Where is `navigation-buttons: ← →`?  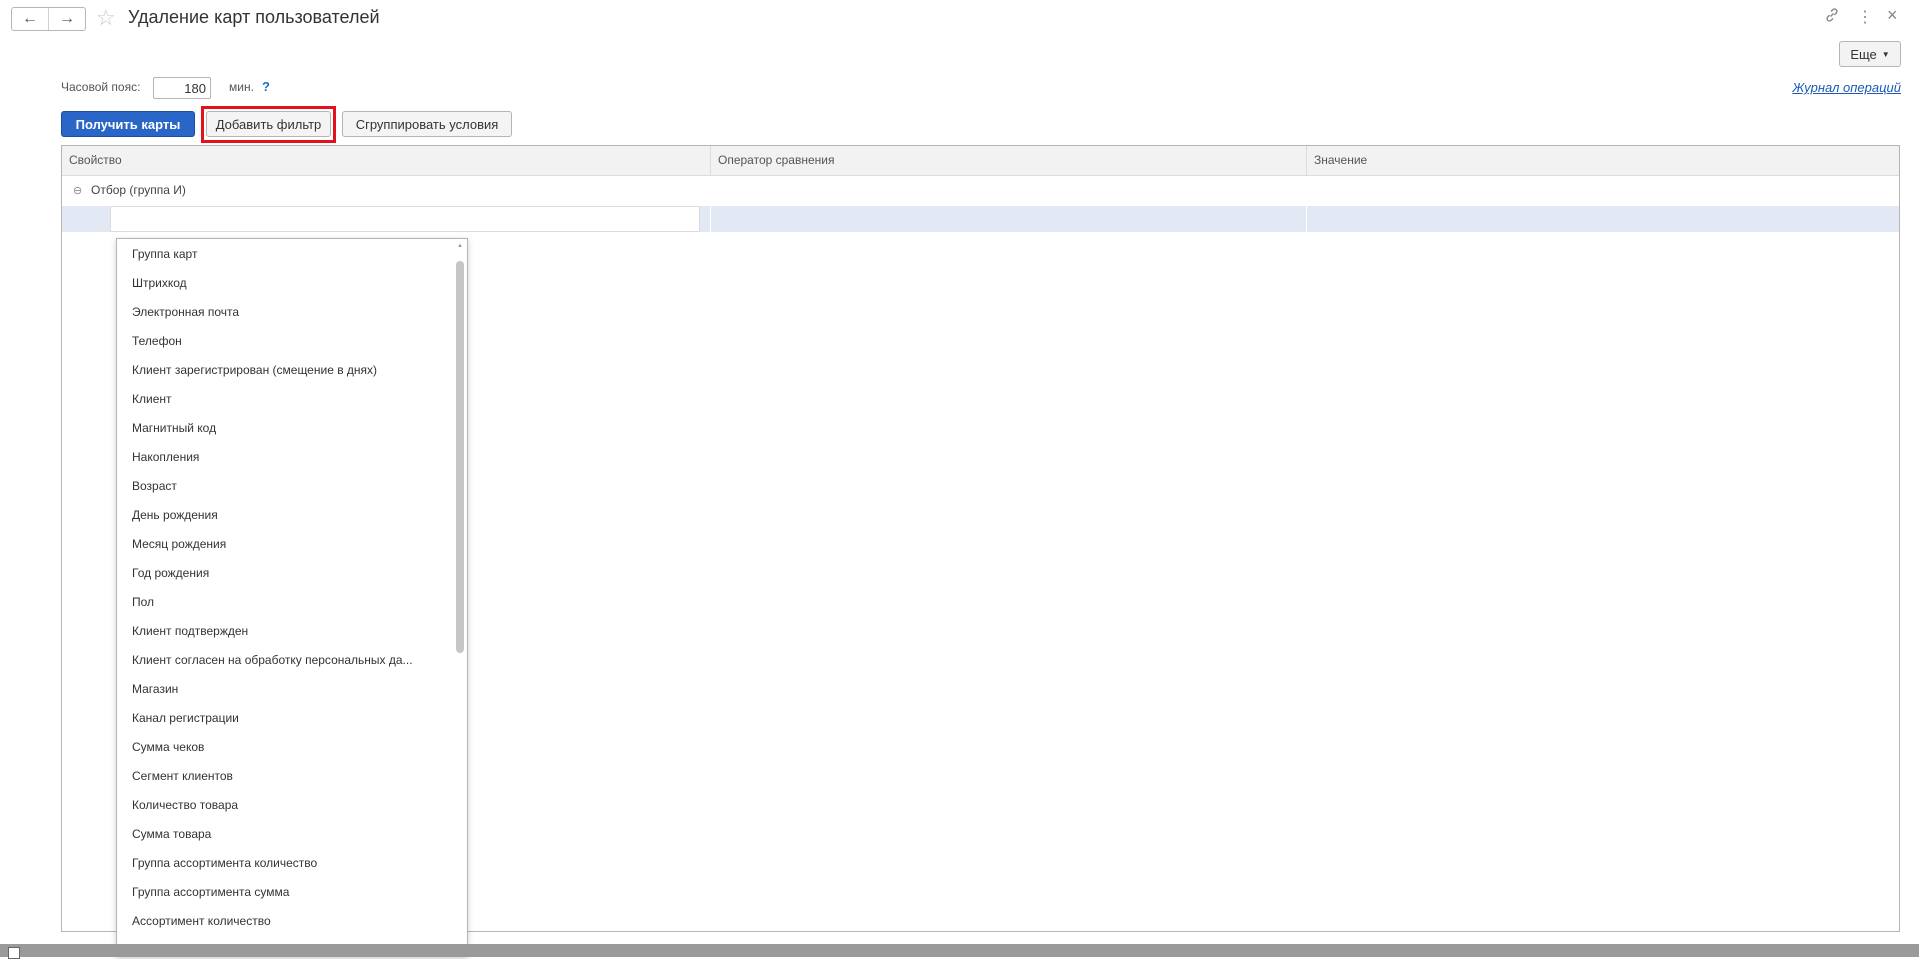
navigation-buttons: ← → is located at coordinates (48, 19).